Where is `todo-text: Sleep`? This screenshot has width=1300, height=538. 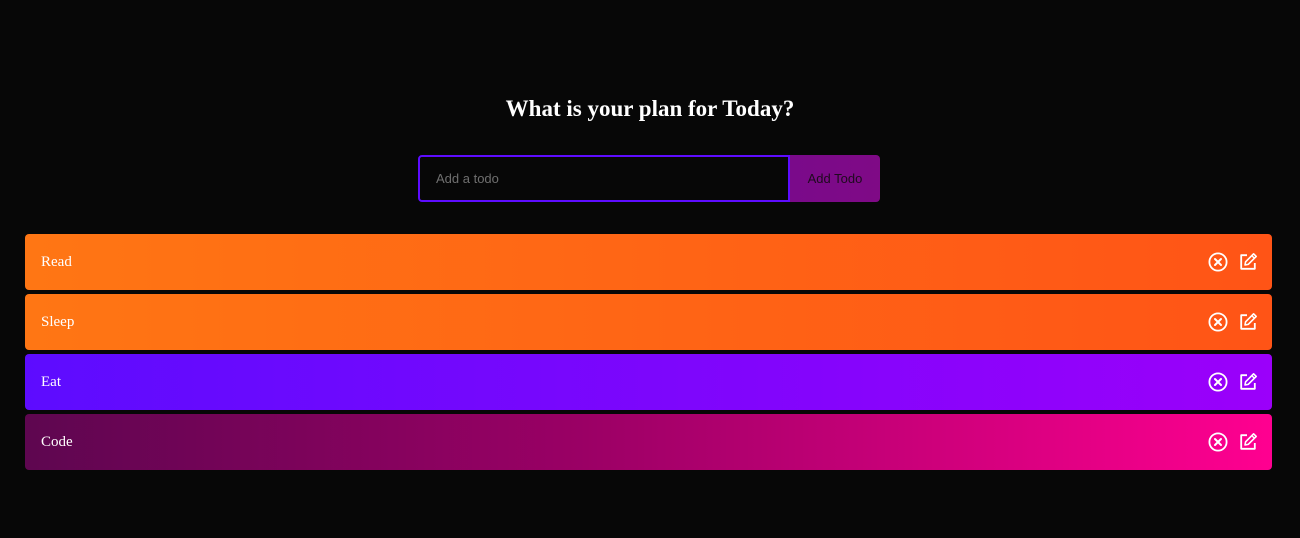
todo-text: Sleep is located at coordinates (57, 322).